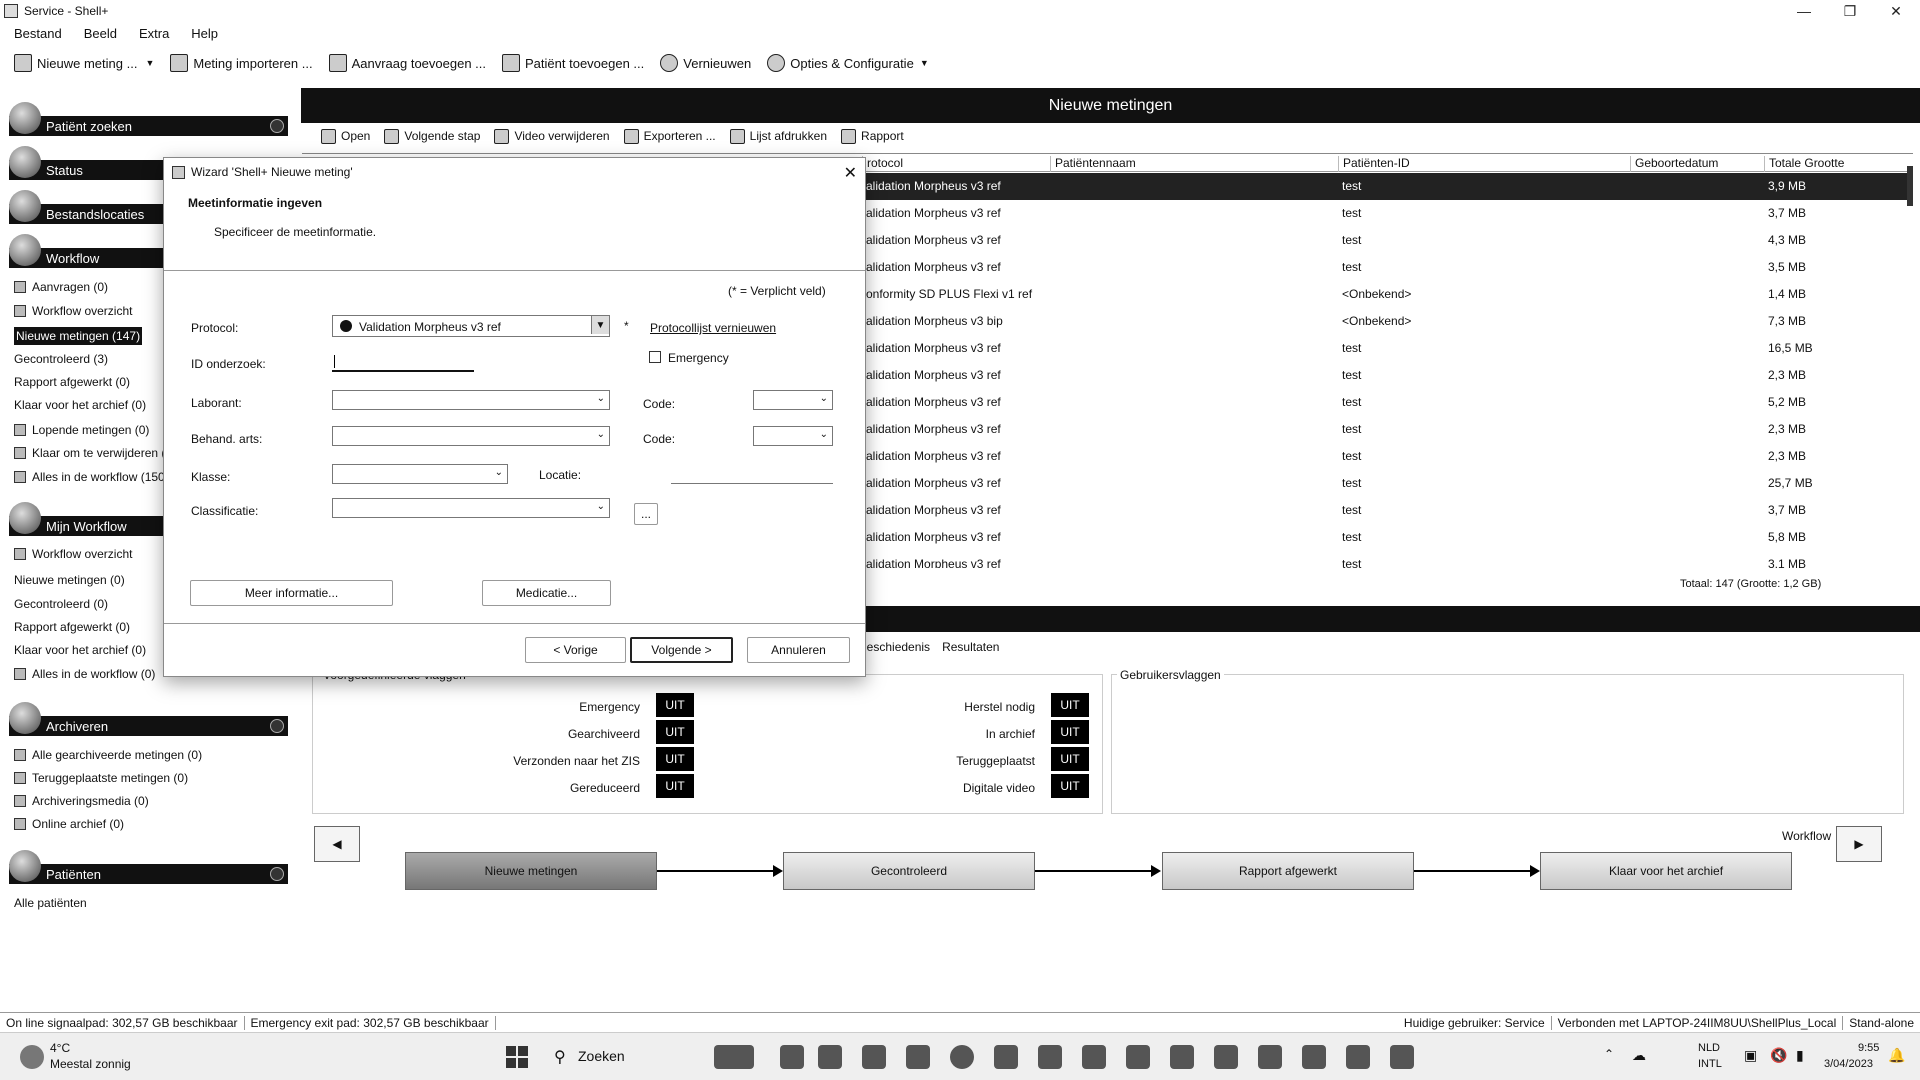 Image resolution: width=1920 pixels, height=1080 pixels. What do you see at coordinates (793, 436) in the screenshot?
I see `doctor-code-select: ⌄` at bounding box center [793, 436].